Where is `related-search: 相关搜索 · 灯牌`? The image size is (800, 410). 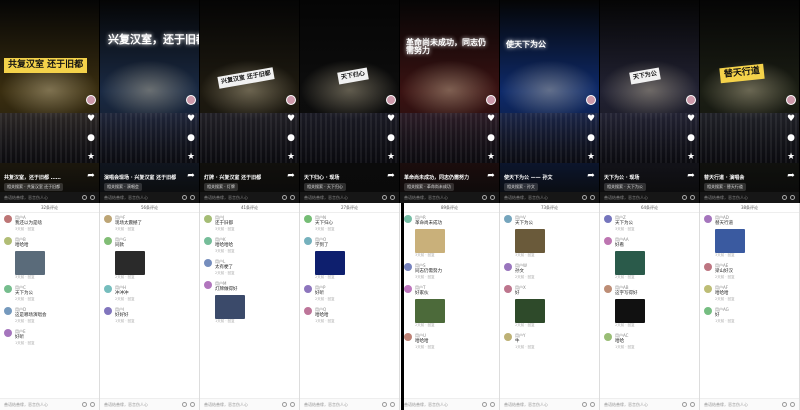
related-search: 相关搜索 · 灯牌 is located at coordinates (221, 187).